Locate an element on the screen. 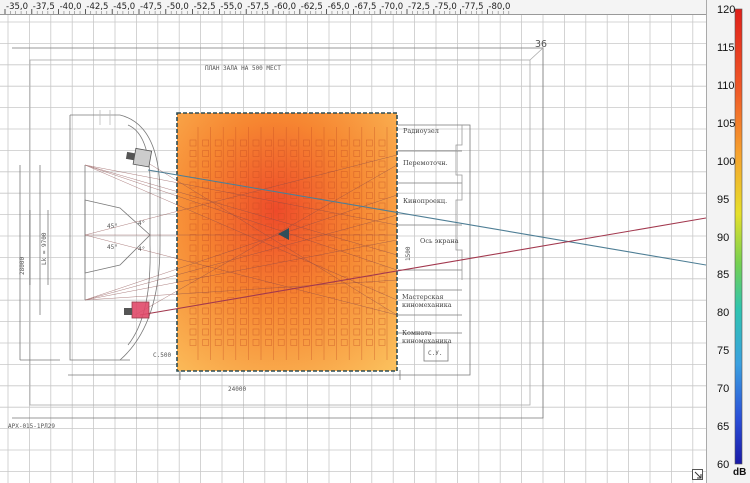 The height and width of the screenshot is (483, 750). scale-label: 120 is located at coordinates (726, 10).